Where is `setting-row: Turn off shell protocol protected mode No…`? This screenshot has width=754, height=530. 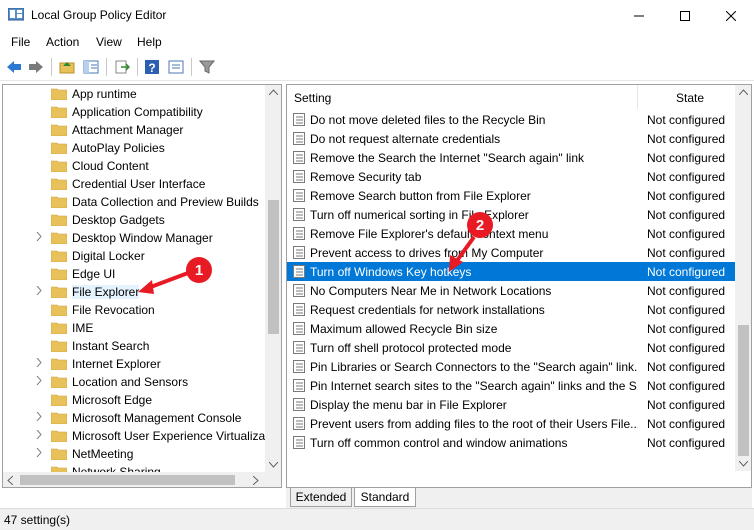 setting-row: Turn off shell protocol protected mode No… is located at coordinates (511, 347).